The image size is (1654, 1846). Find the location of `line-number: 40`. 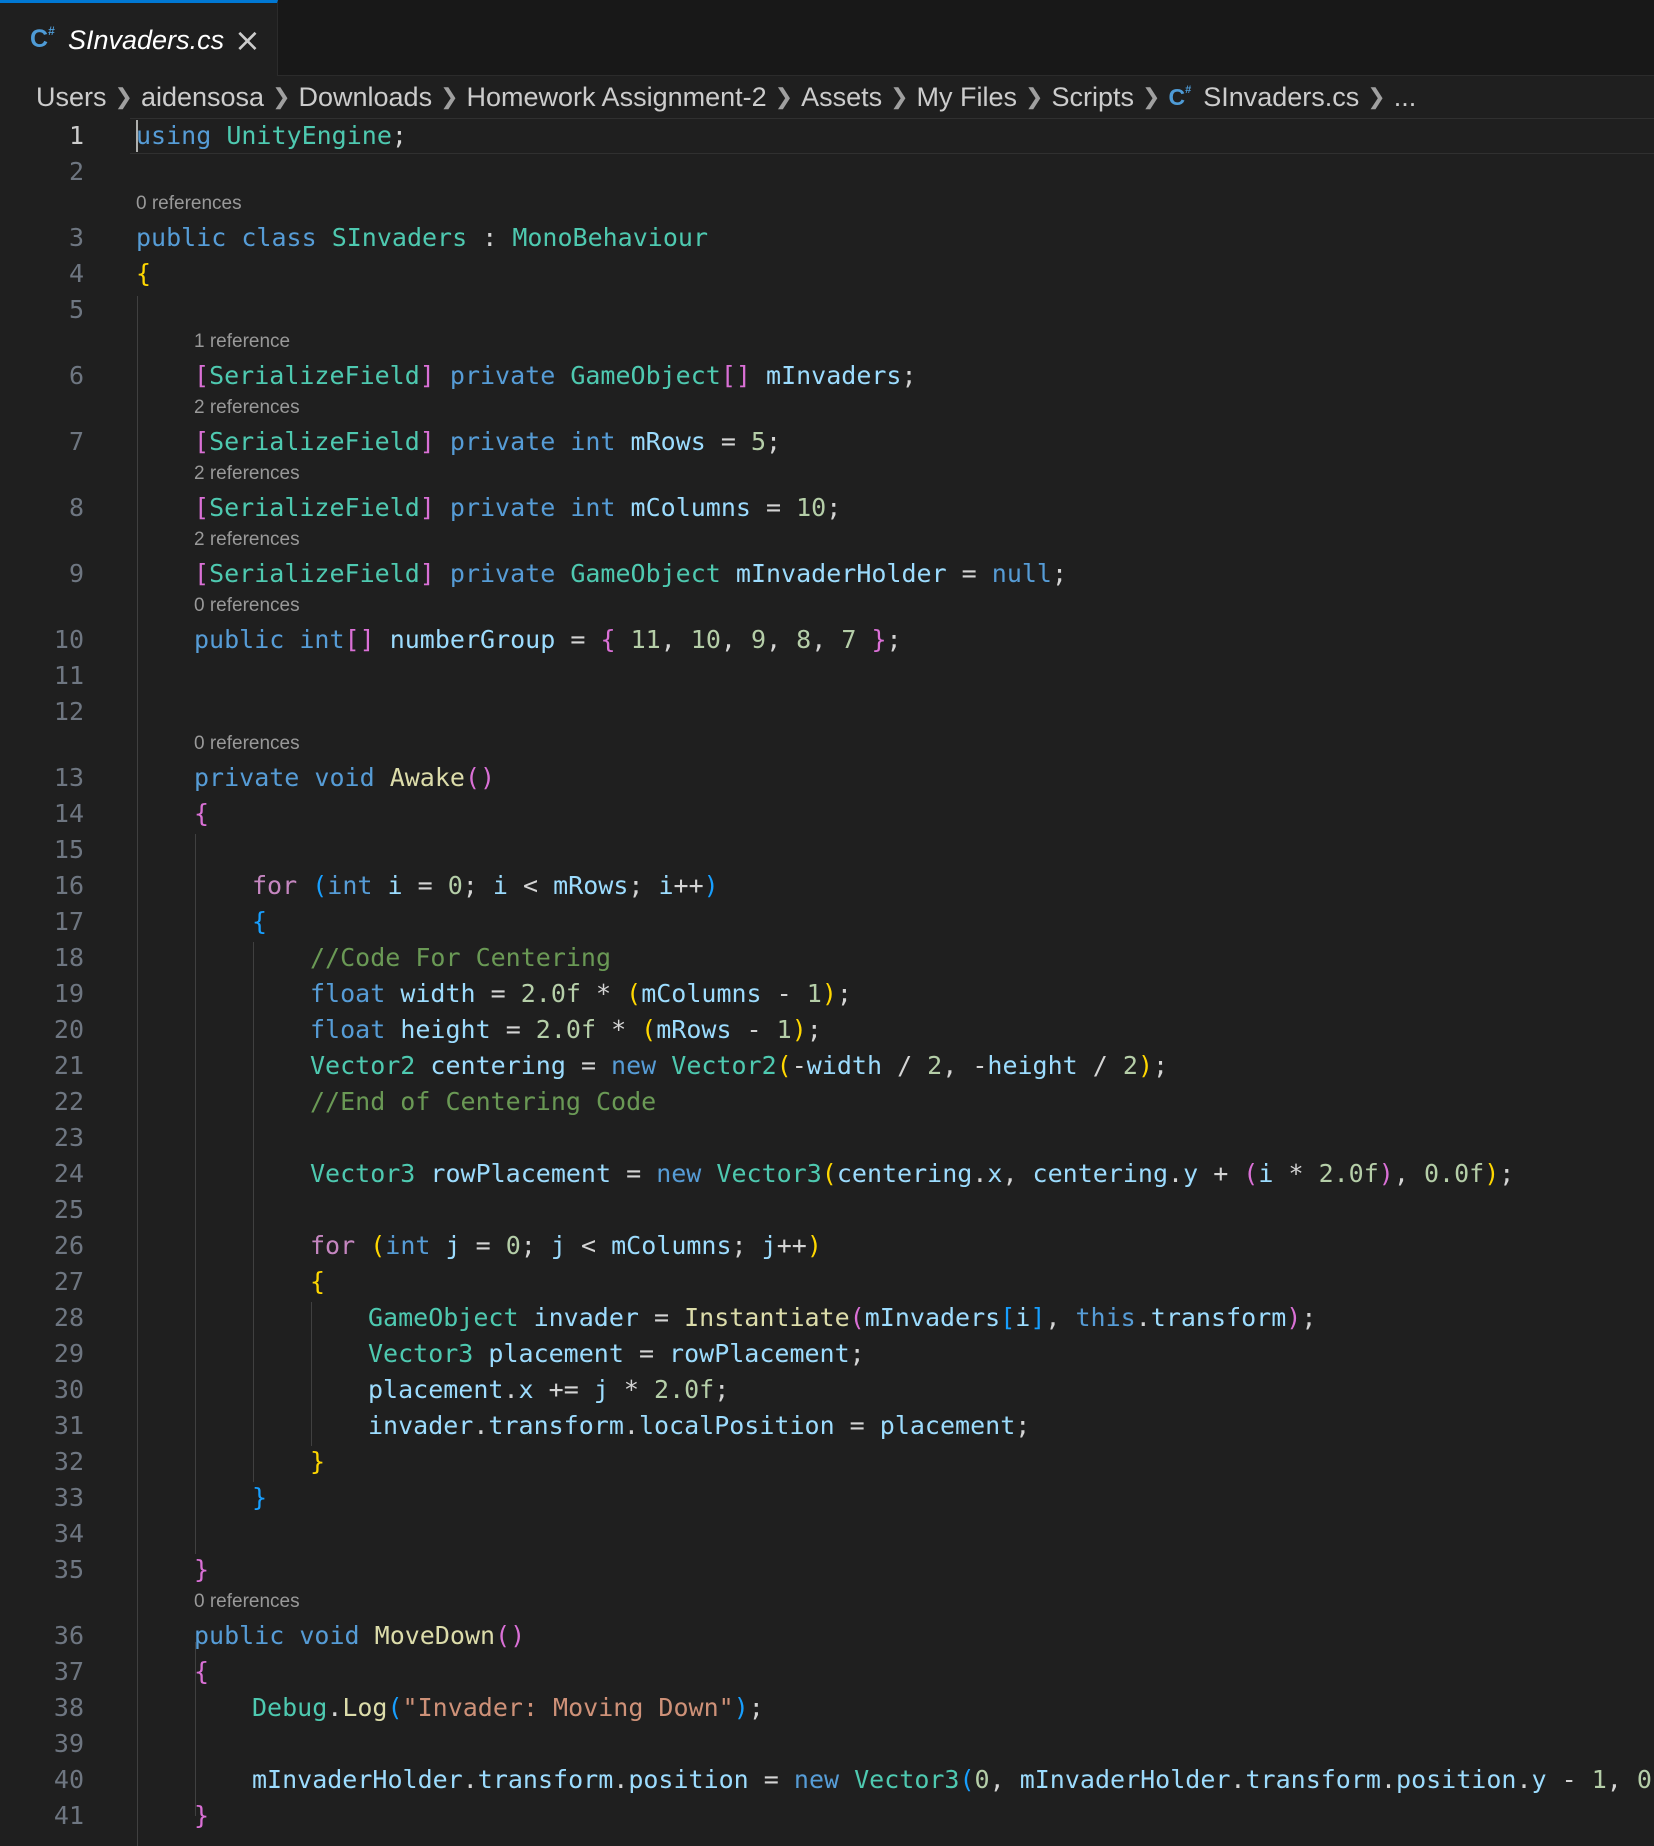

line-number: 40 is located at coordinates (42, 1780).